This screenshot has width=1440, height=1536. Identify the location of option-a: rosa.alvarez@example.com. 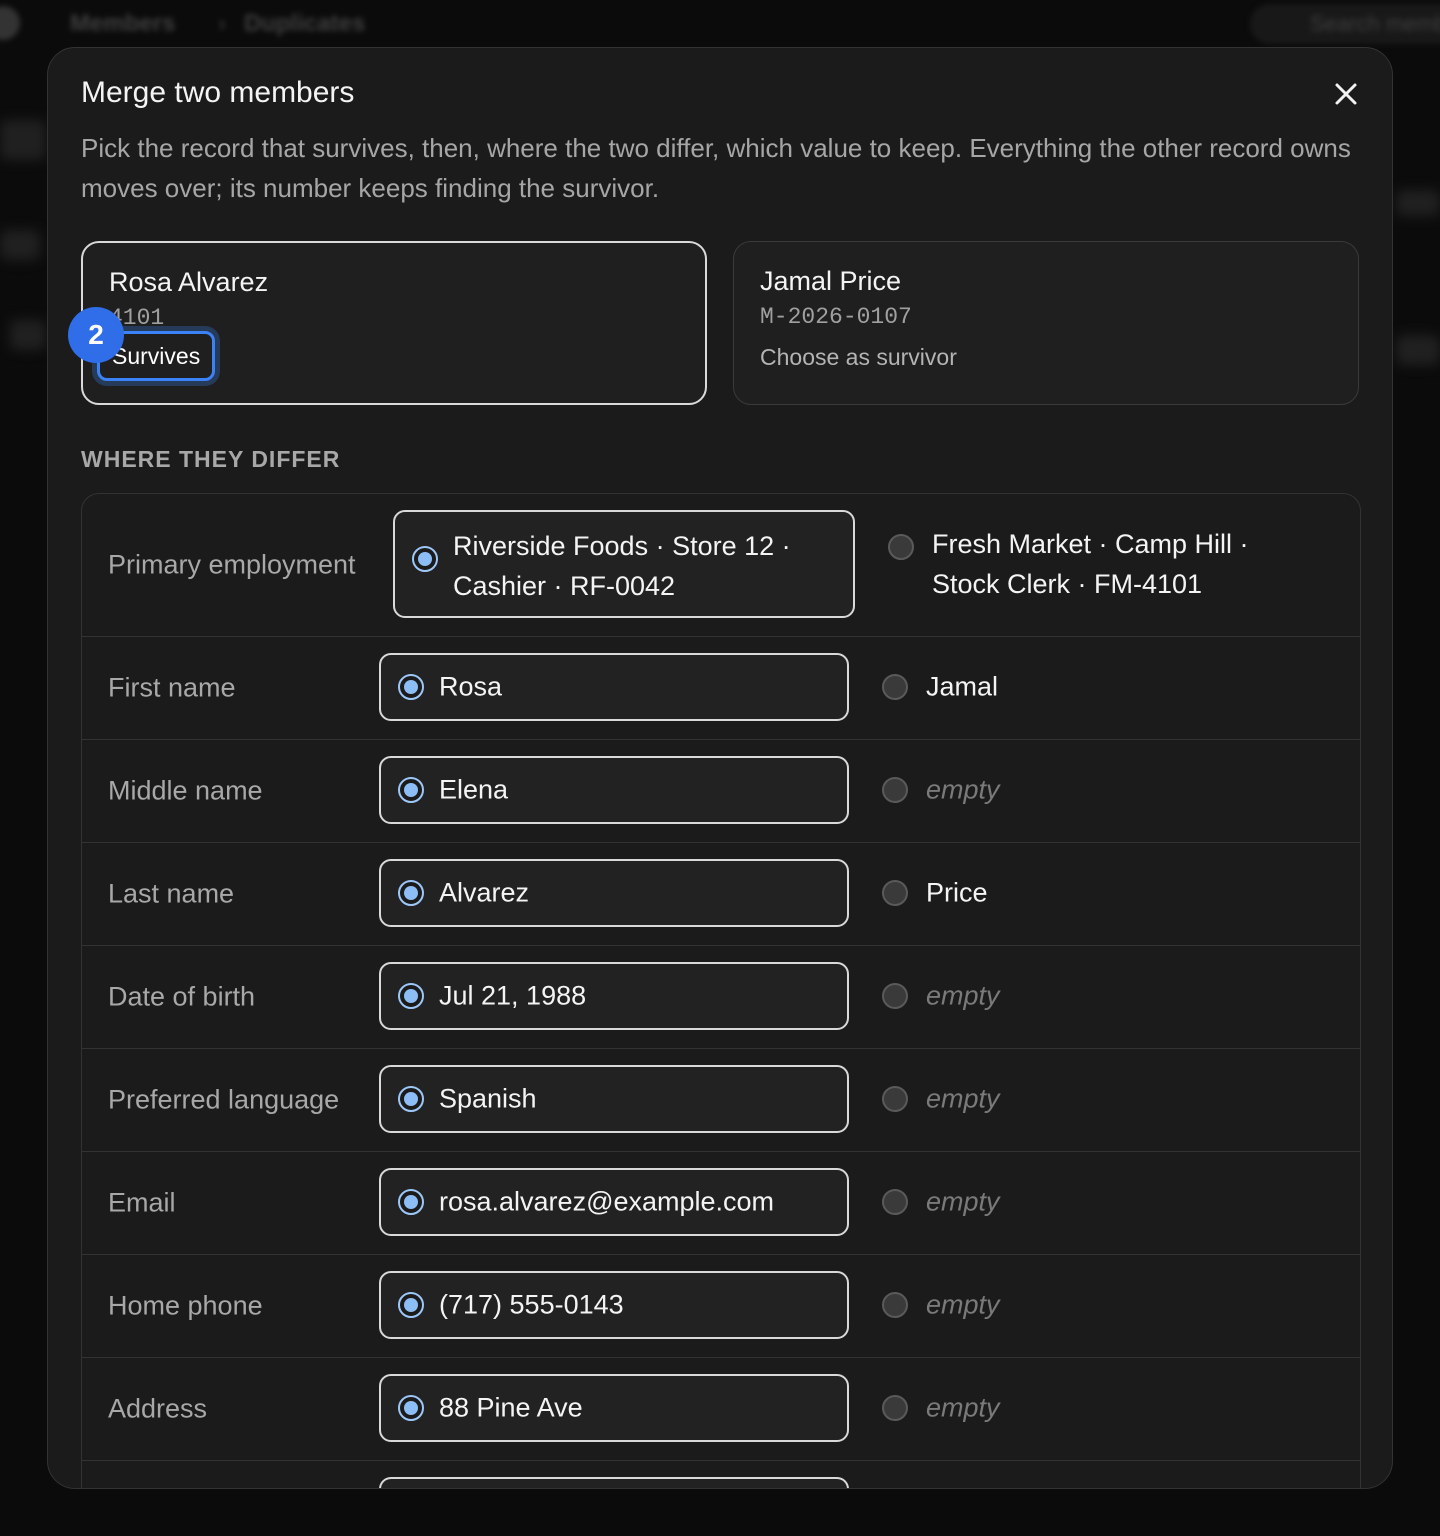
(614, 1202).